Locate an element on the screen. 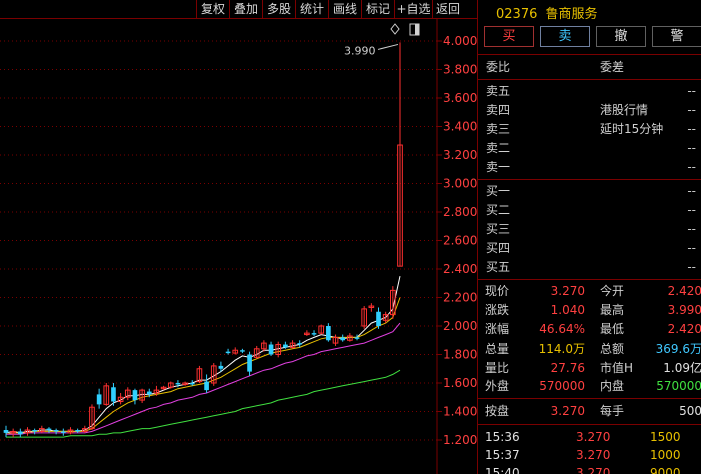  toolbar-button-0: 复权 is located at coordinates (212, 9).